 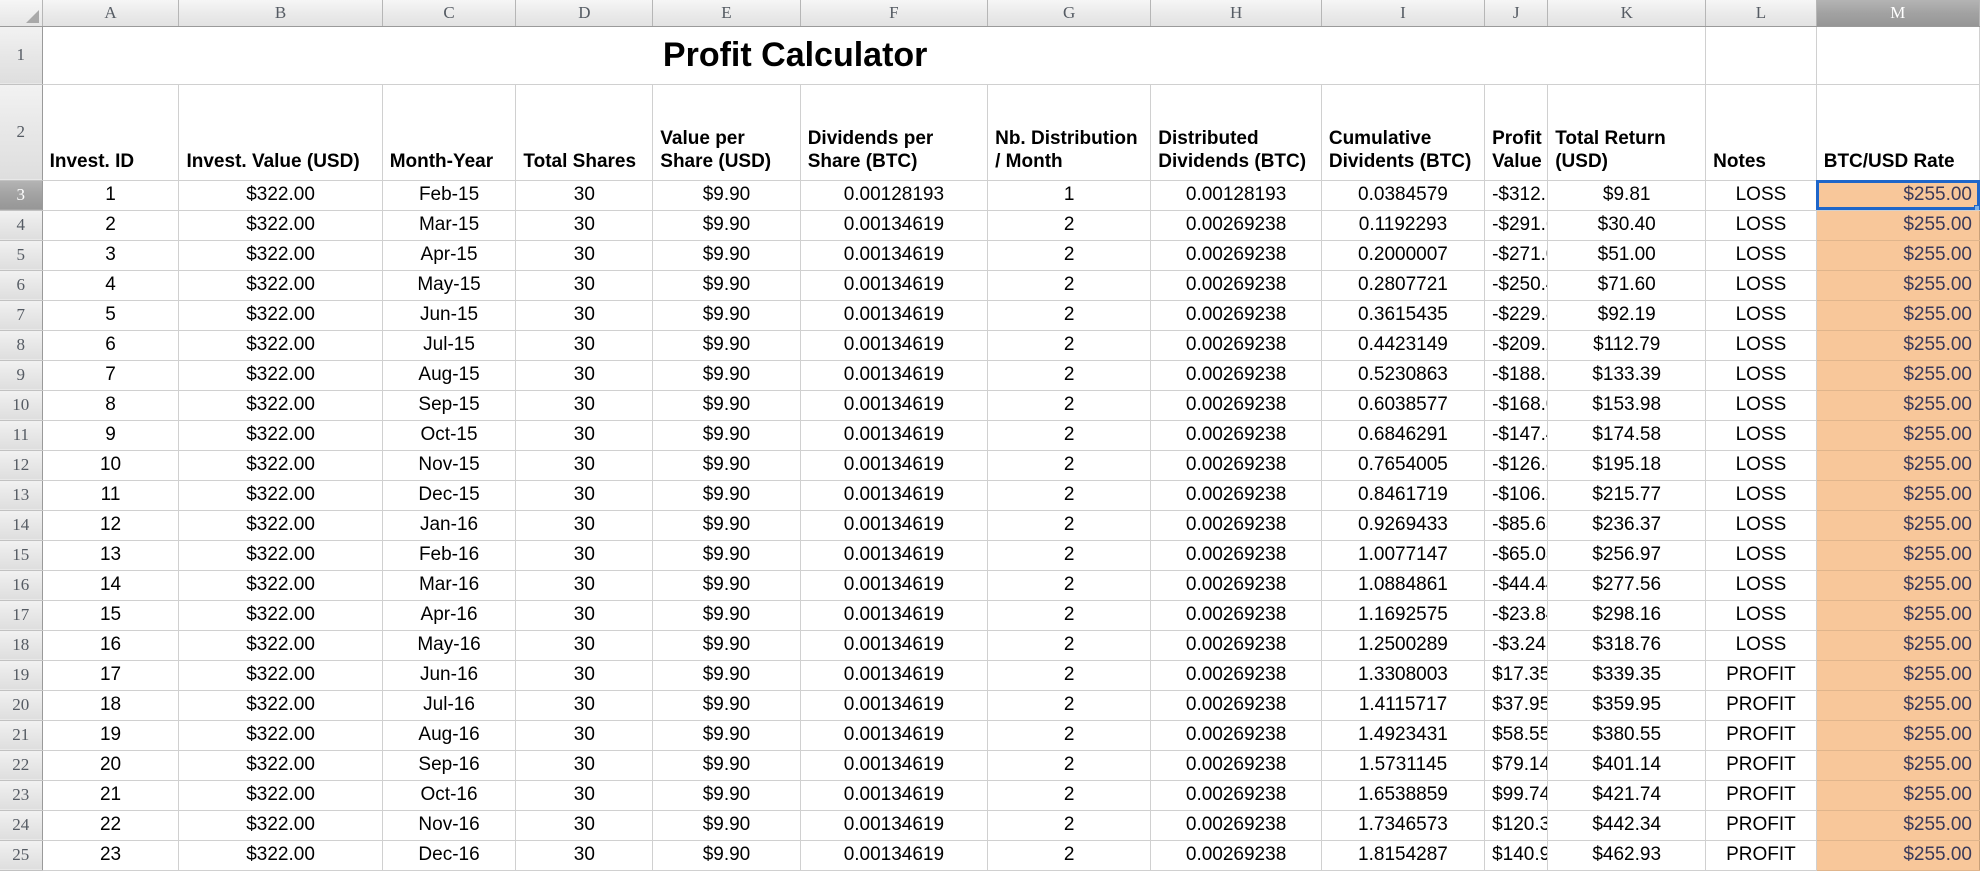 I want to click on header-value-per-share: Value per Share (USD), so click(x=726, y=132).